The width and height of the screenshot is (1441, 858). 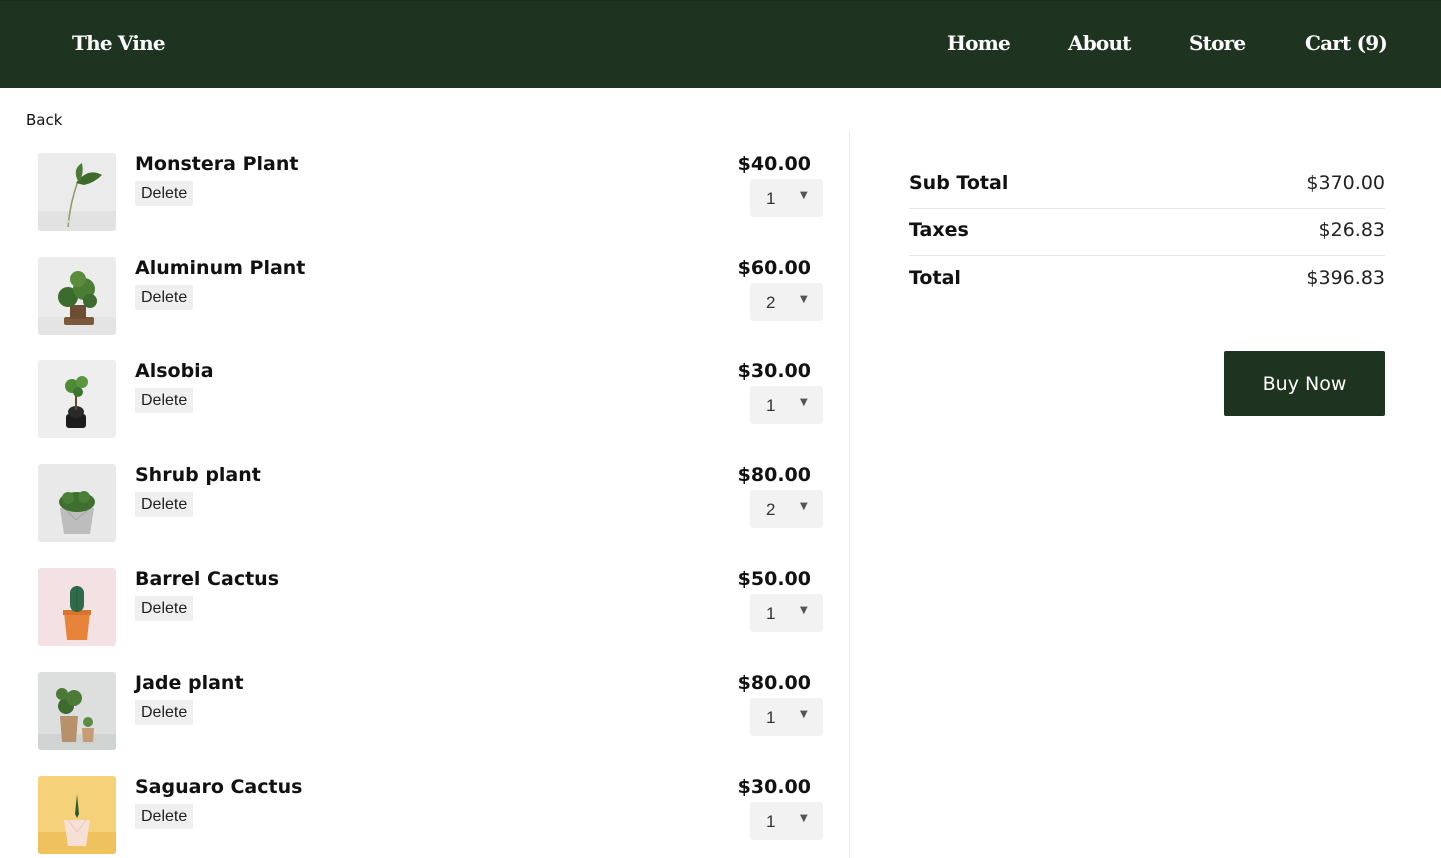 I want to click on cart-item: Shrub plant Delete $80.00 2 ▼, so click(x=430, y=504).